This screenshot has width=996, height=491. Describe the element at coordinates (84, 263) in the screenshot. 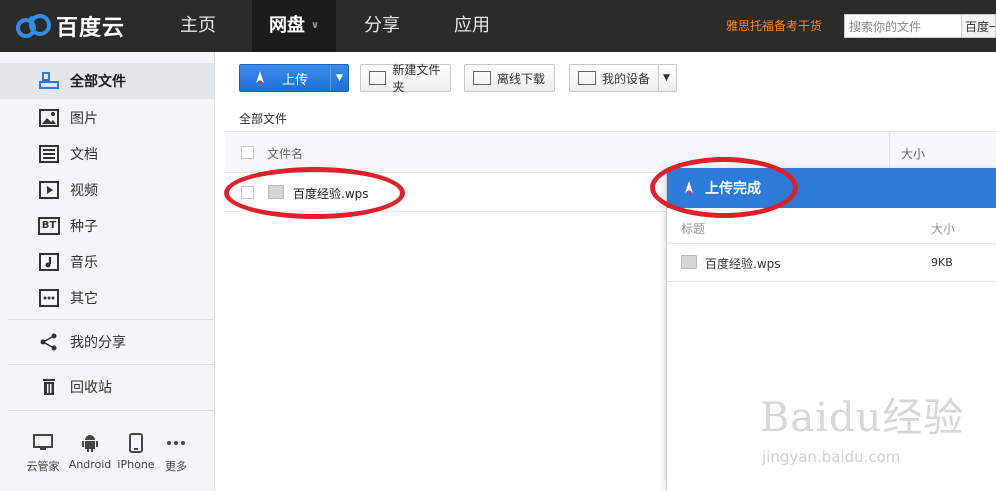

I see `sidebar-item-label: 音乐` at that location.